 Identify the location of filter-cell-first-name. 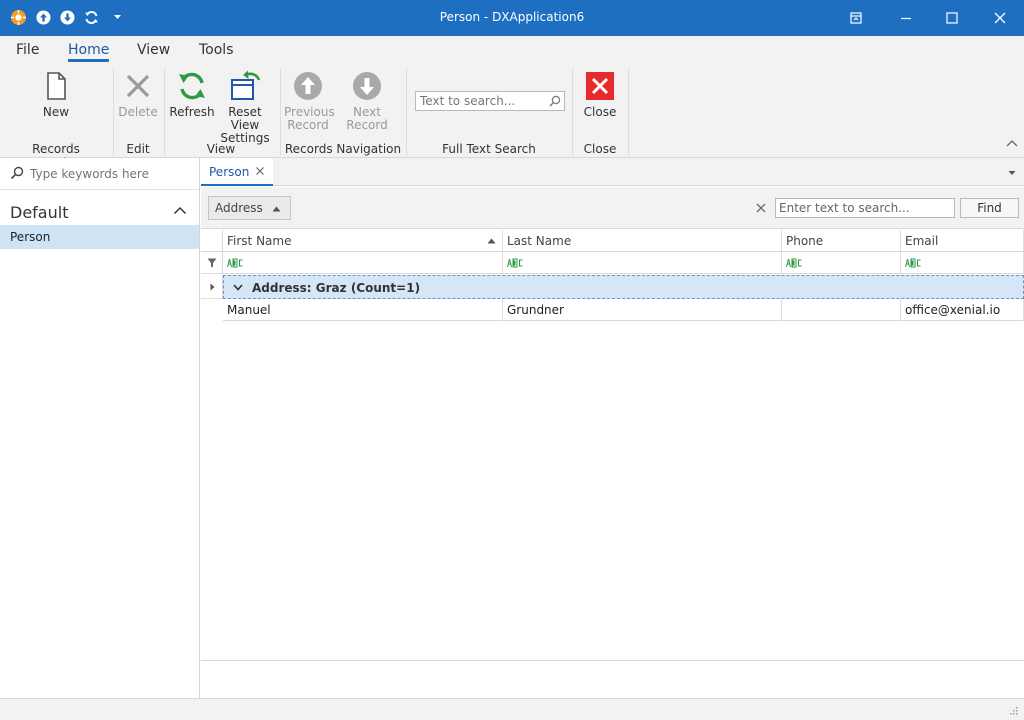
(363, 263).